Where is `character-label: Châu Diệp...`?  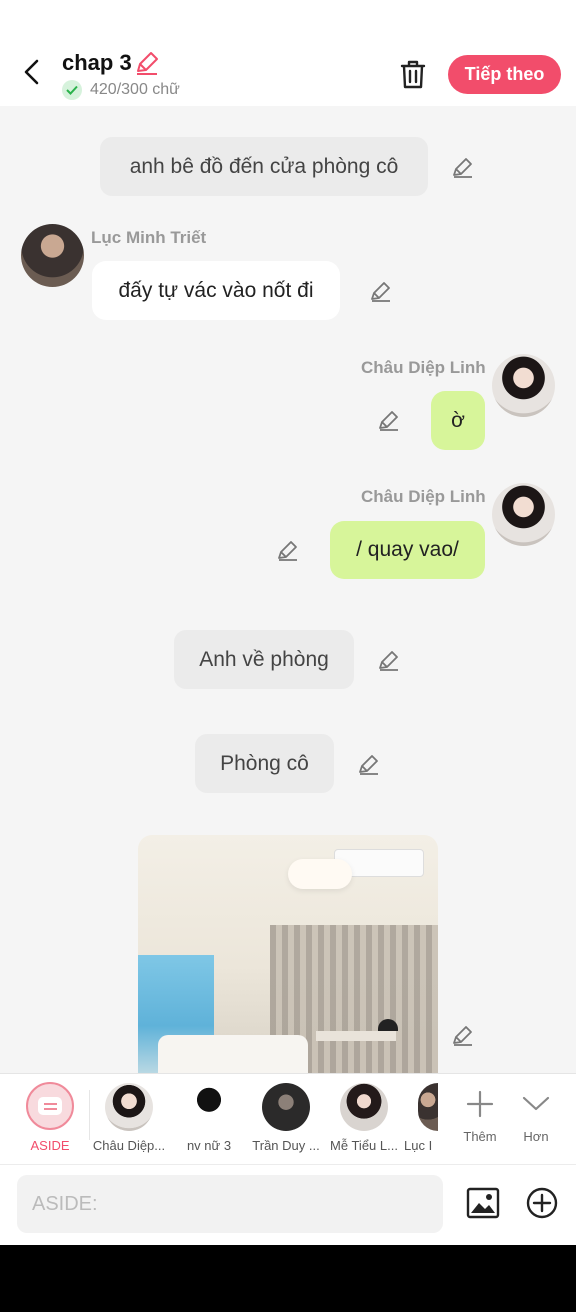 character-label: Châu Diệp... is located at coordinates (129, 1145).